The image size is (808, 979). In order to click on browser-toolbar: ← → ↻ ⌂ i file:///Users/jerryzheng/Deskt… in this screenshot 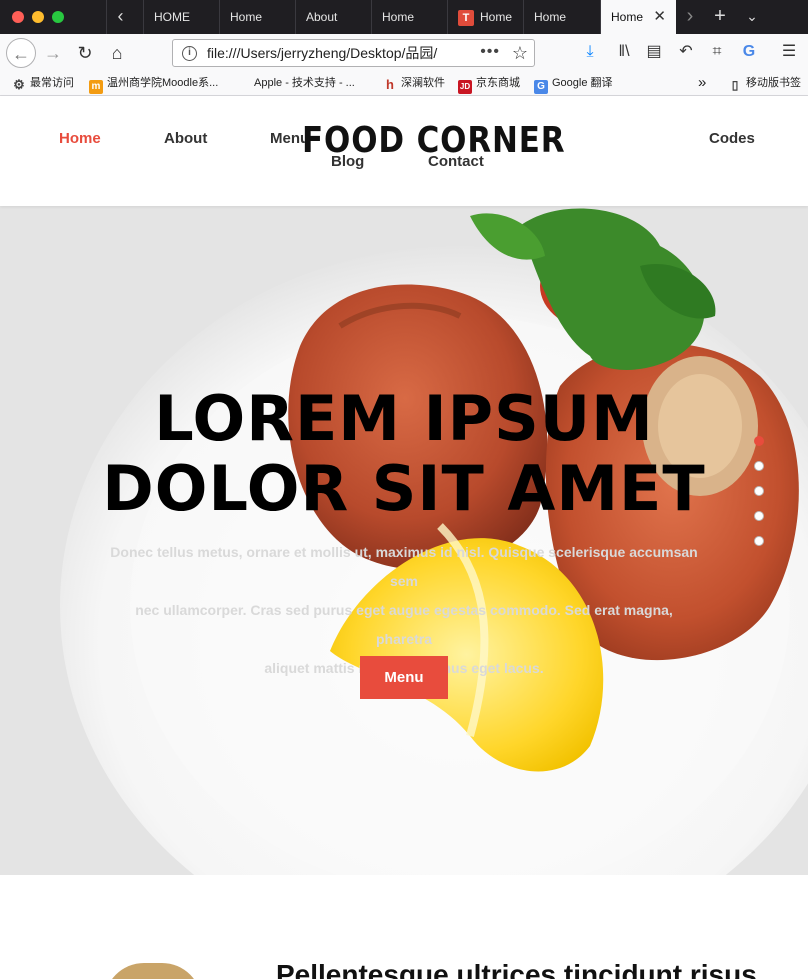, I will do `click(404, 53)`.